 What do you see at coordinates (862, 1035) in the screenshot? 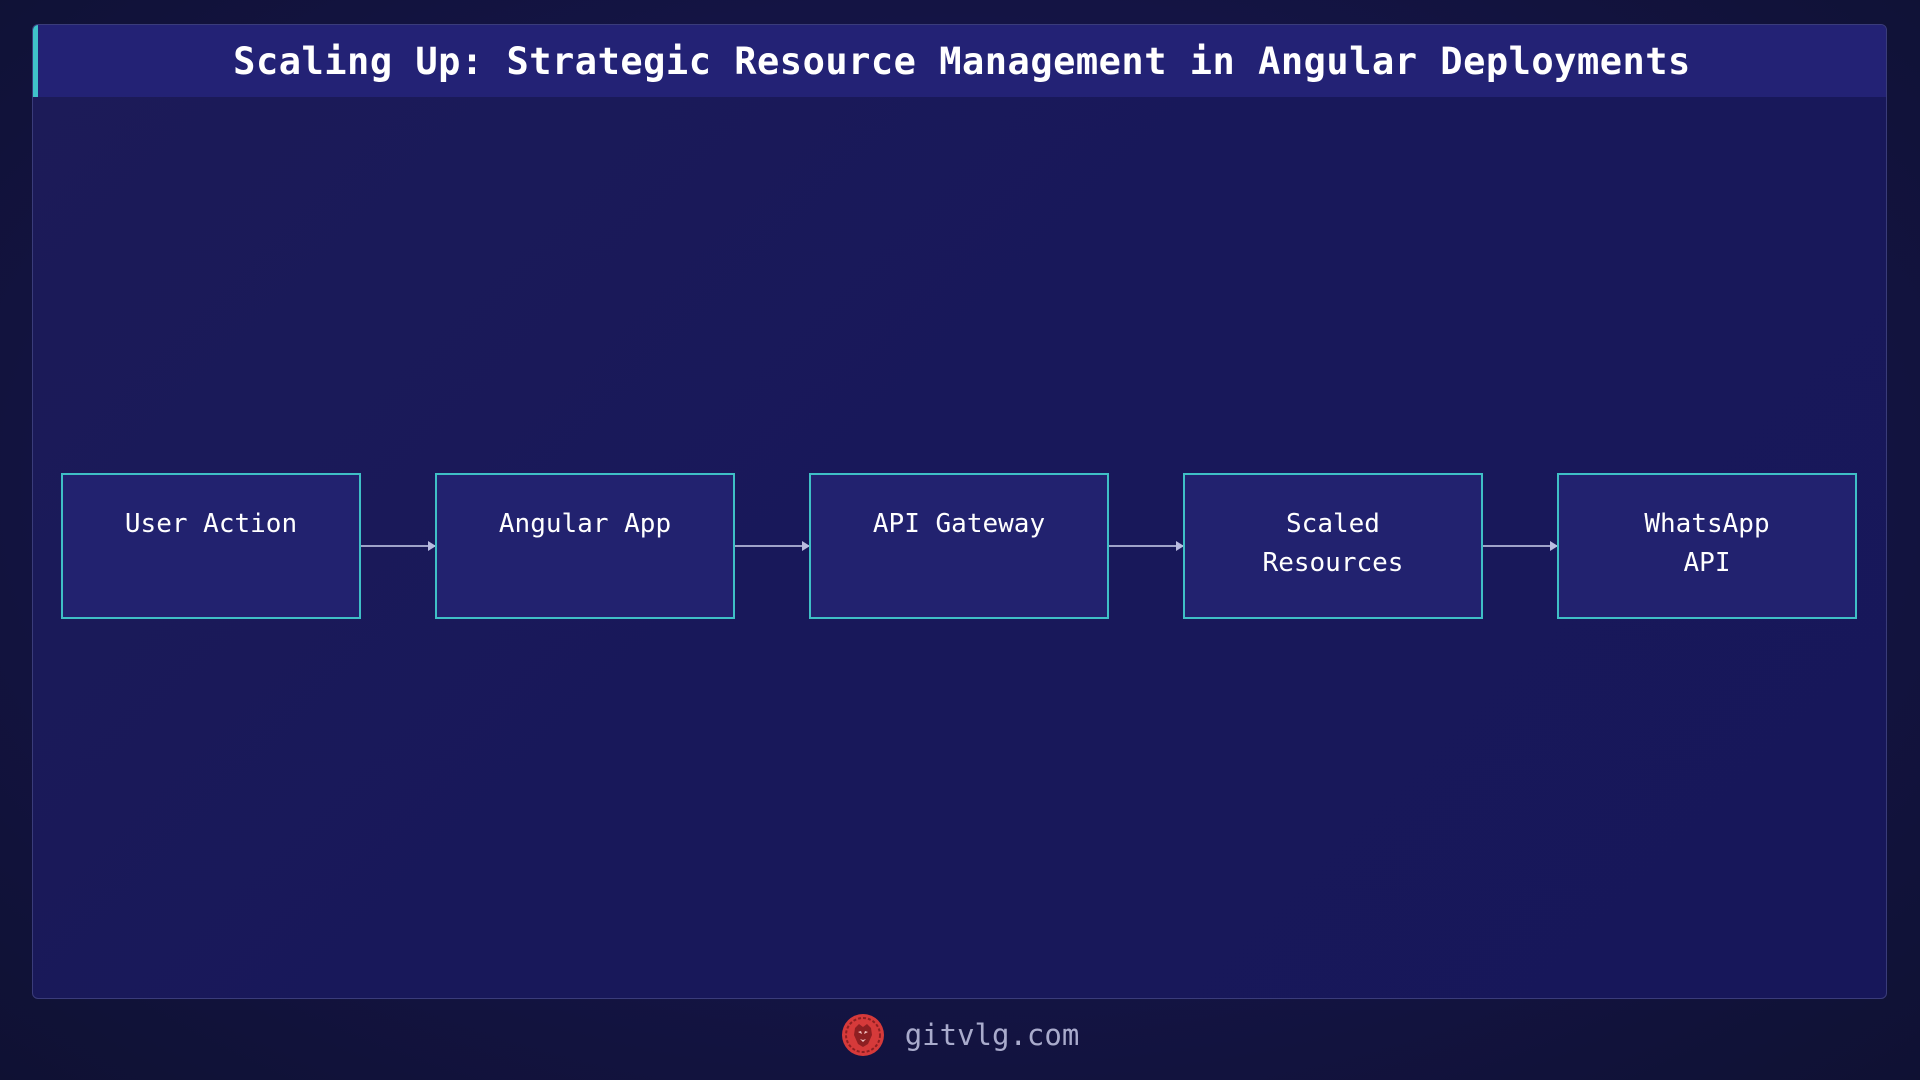
I see `lion-head-icon` at bounding box center [862, 1035].